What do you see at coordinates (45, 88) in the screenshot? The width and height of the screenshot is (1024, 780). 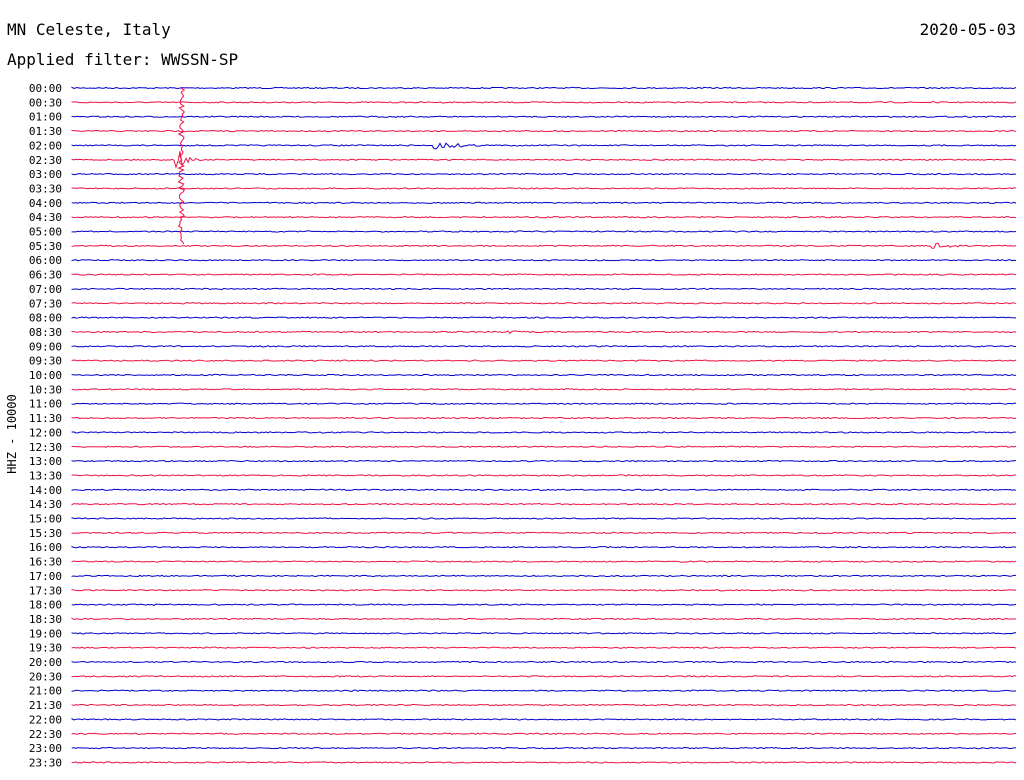 I see `time-tick-label: 00:00` at bounding box center [45, 88].